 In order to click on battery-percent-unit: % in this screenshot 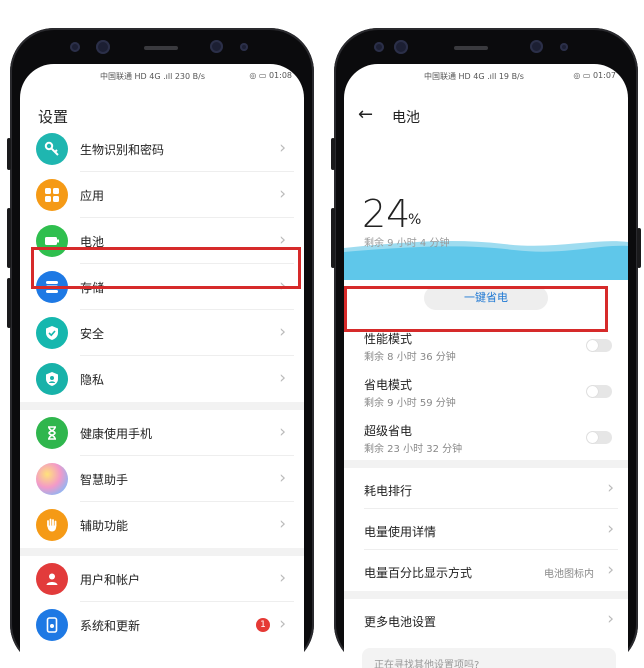, I will do `click(415, 220)`.